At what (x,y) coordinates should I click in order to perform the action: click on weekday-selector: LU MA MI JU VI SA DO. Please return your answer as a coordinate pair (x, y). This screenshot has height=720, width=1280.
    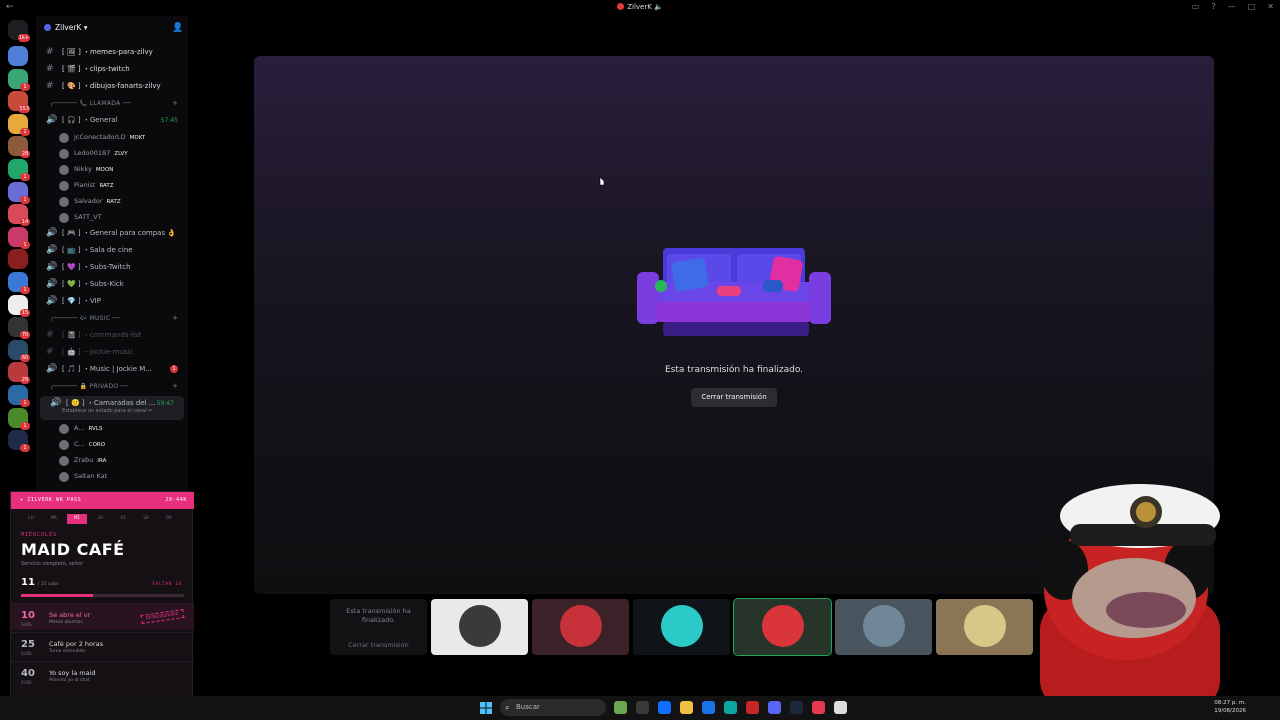
    Looking at the image, I should click on (100, 519).